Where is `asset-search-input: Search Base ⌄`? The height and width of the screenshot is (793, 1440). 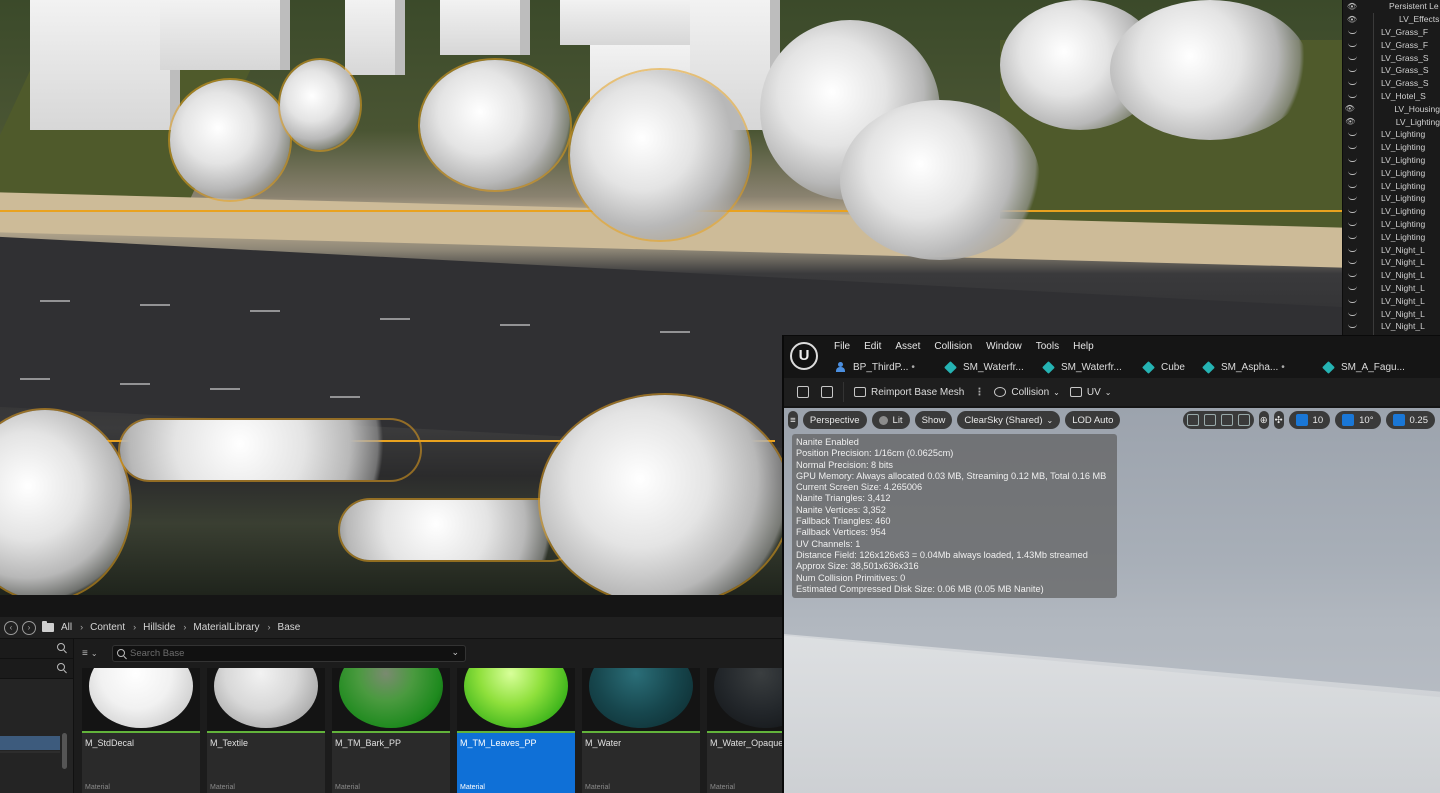
asset-search-input: Search Base ⌄ is located at coordinates (289, 653).